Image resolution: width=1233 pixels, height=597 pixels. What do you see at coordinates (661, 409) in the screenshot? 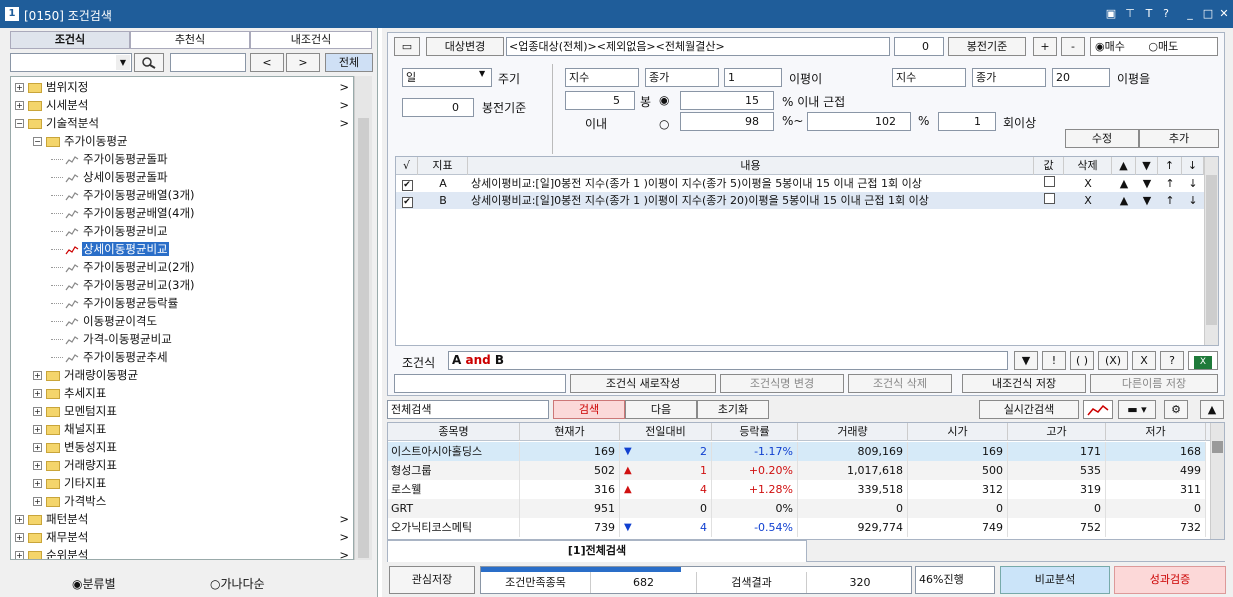
I see `next-page-button: 다음` at bounding box center [661, 409].